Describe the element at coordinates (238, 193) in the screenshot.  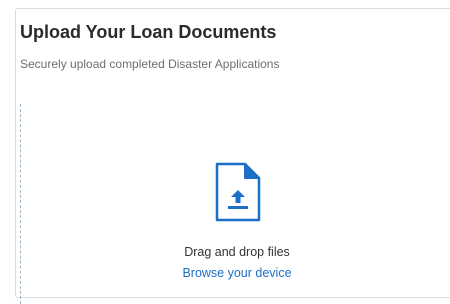
I see `file-upload-icon` at that location.